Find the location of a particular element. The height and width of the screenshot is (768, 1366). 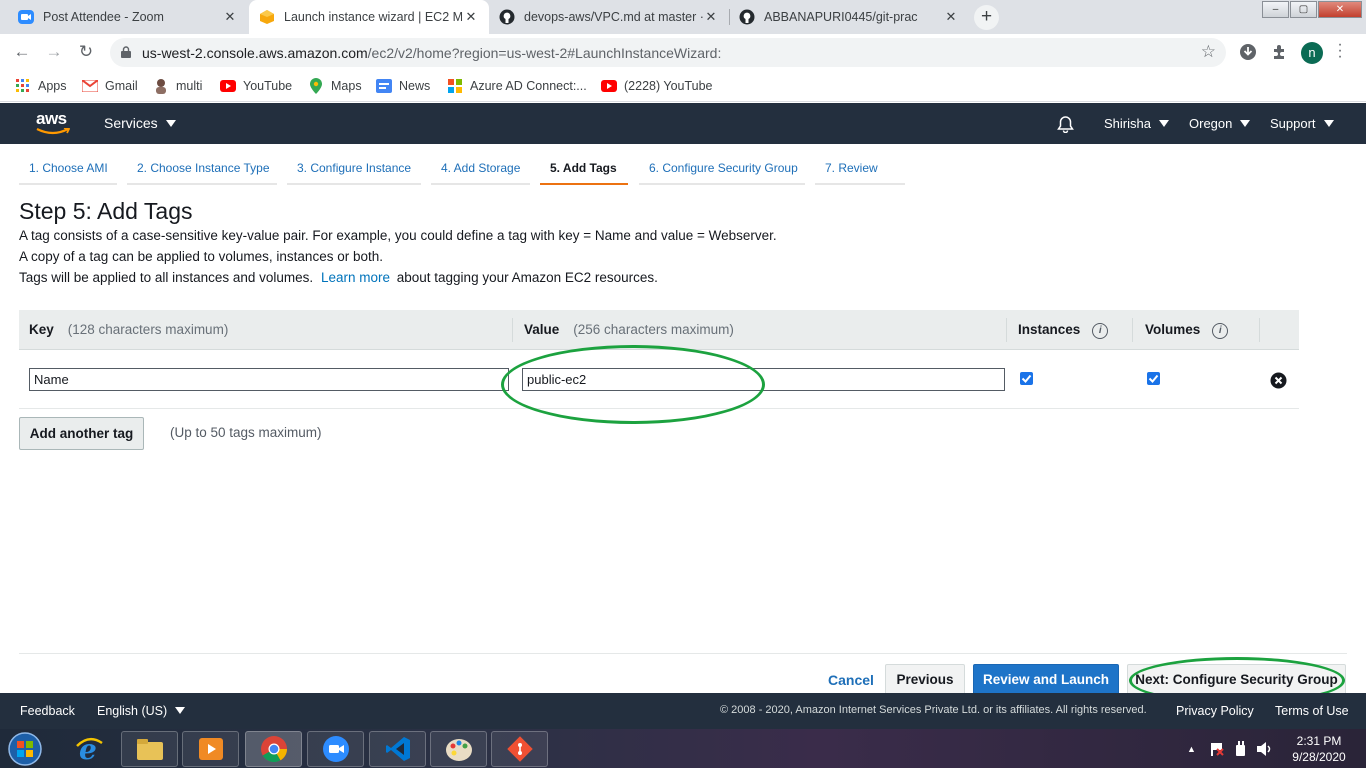

instances-checkbox is located at coordinates (1026, 378).